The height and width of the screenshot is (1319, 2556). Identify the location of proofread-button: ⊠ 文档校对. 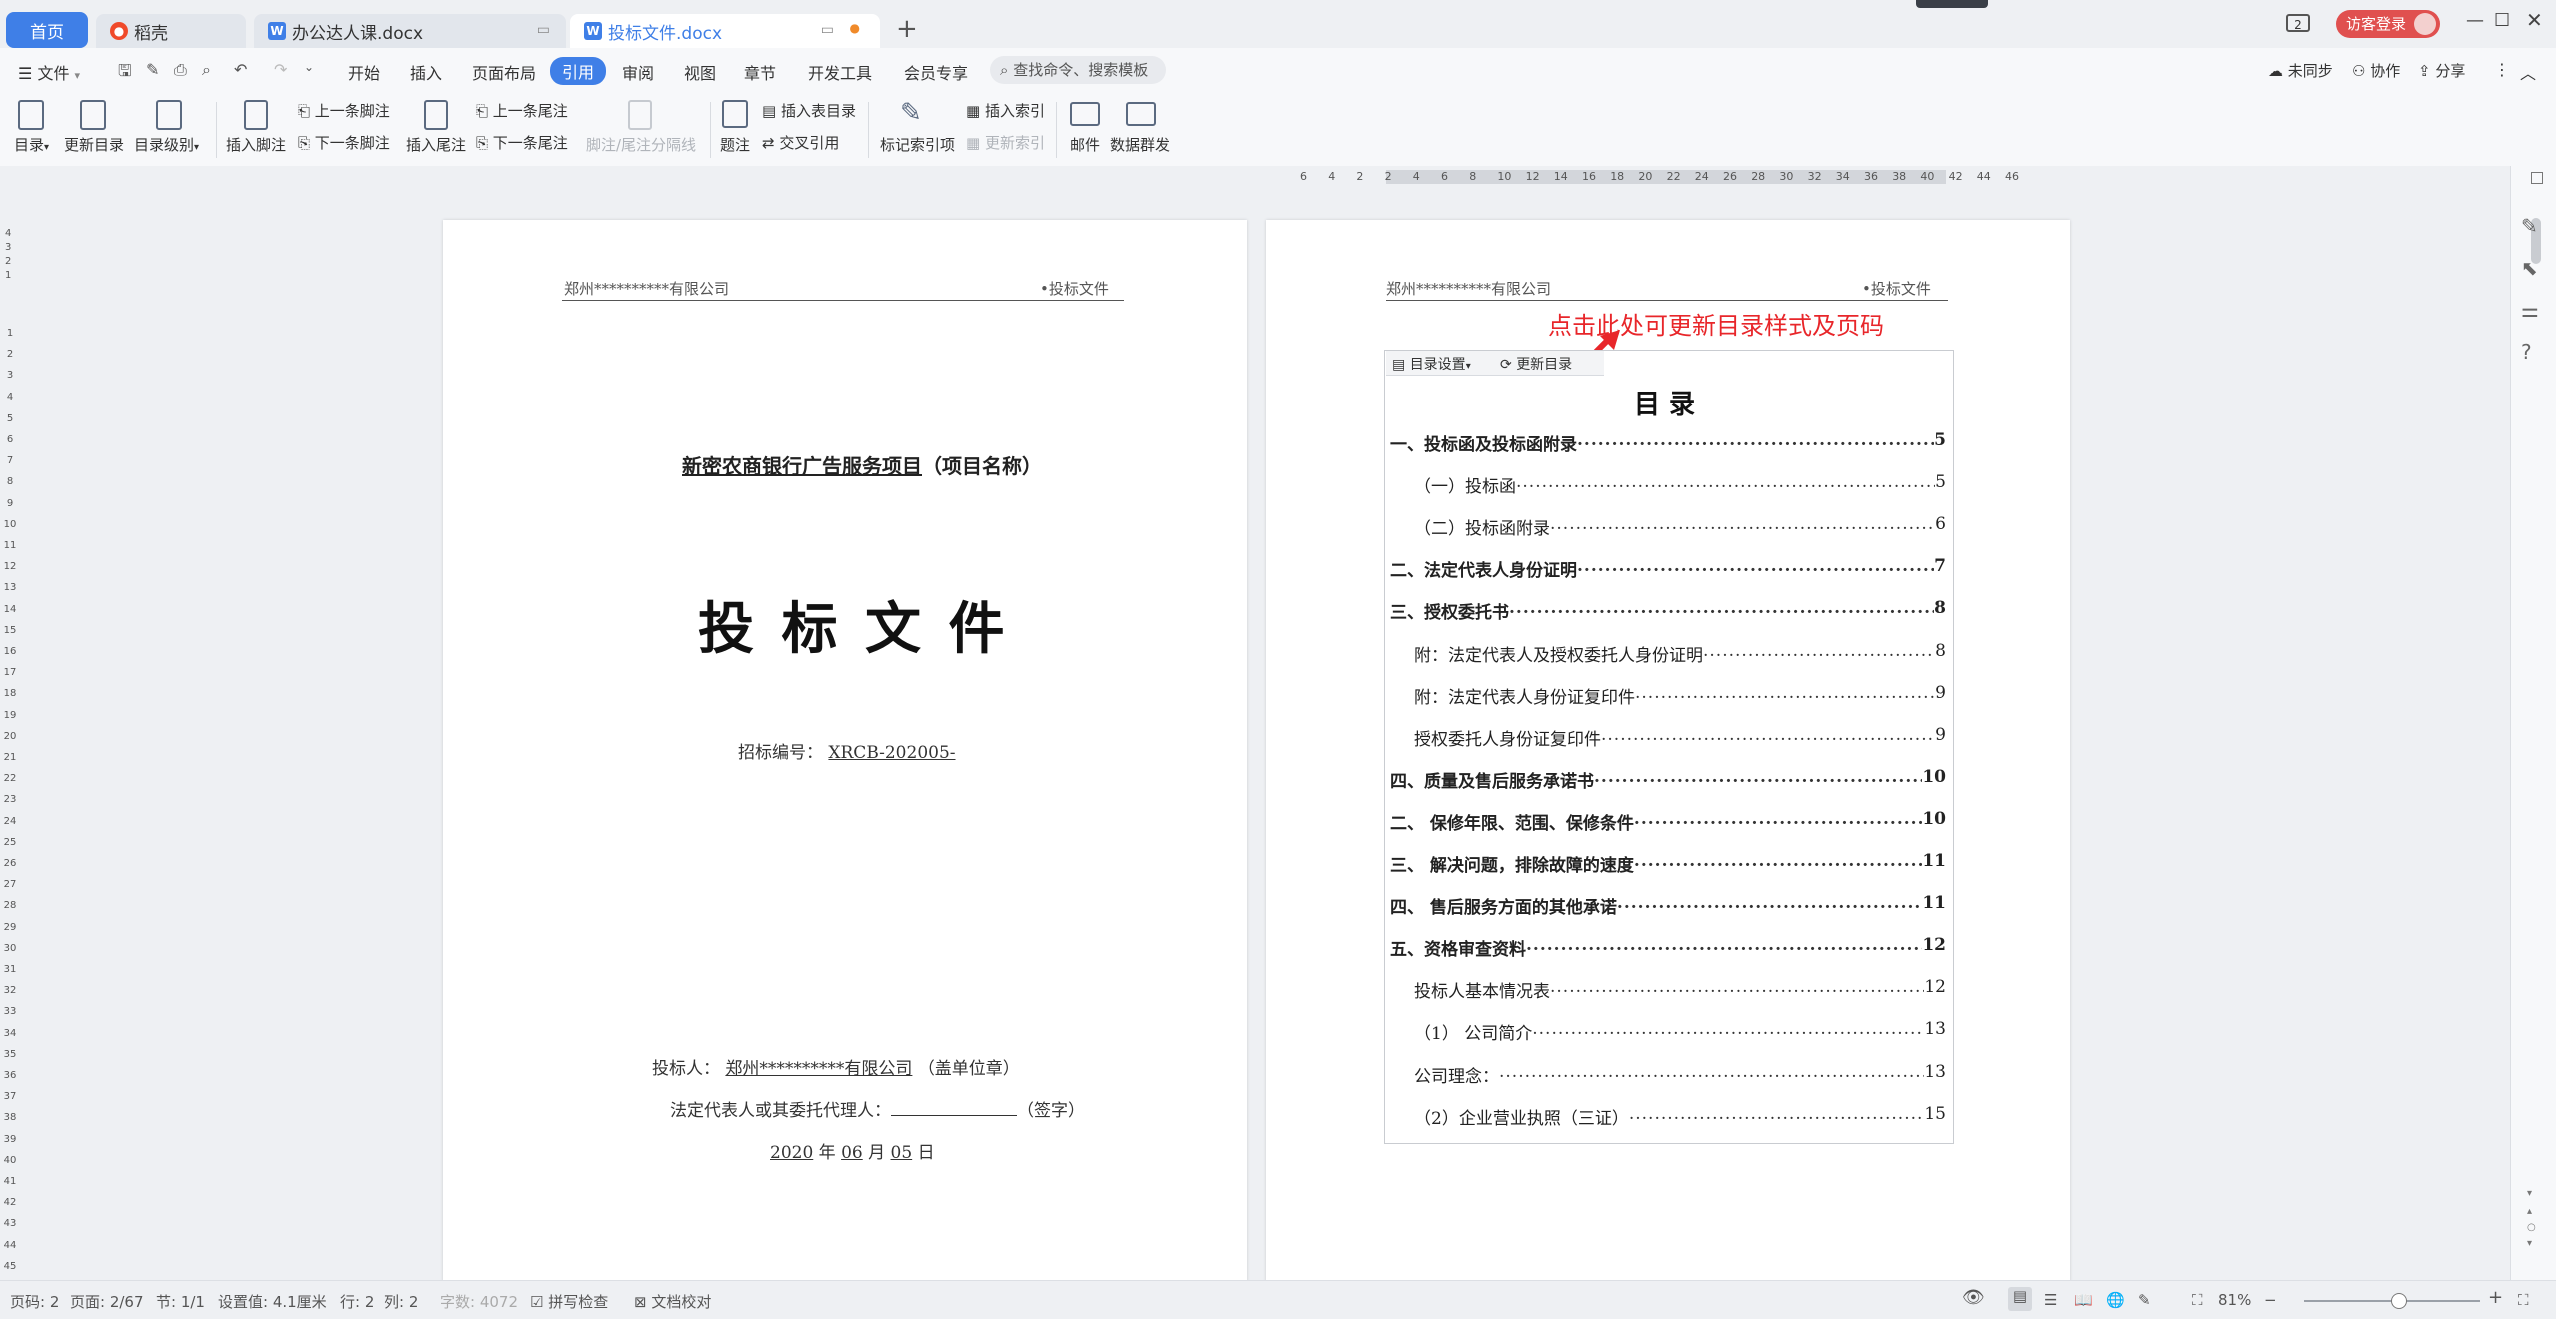
(672, 1301).